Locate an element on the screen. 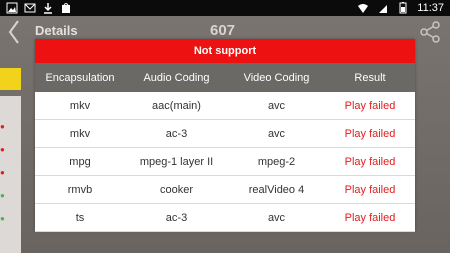 This screenshot has height=253, width=450. cell-video-coding: realVideo 4 is located at coordinates (276, 189).